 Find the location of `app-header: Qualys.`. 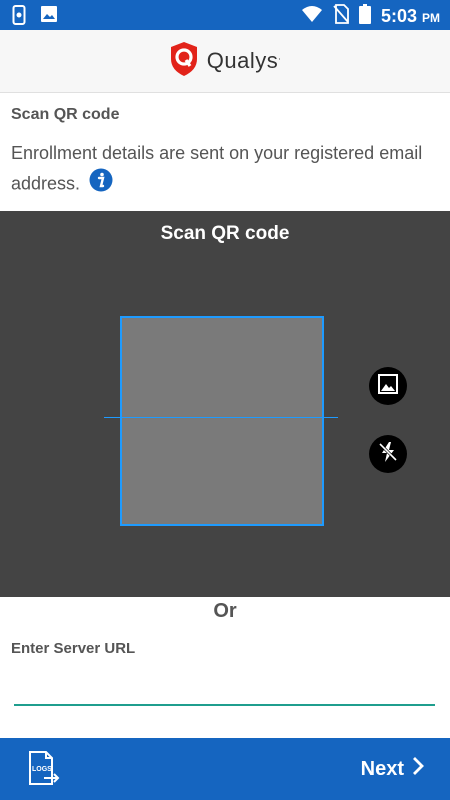

app-header: Qualys. is located at coordinates (225, 61).